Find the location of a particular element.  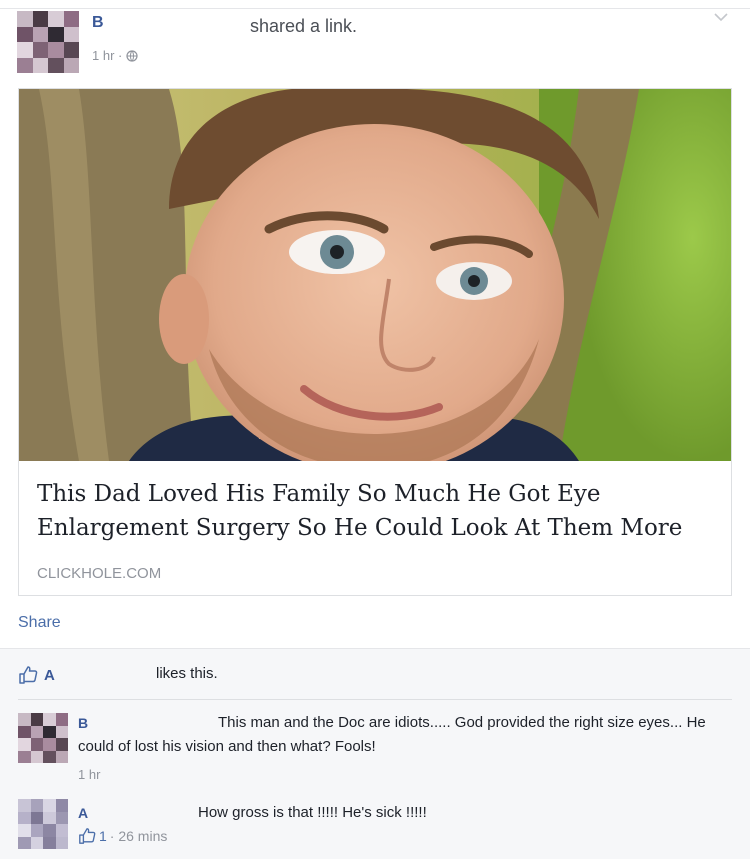

post-timestamp: 1 hr · is located at coordinates (115, 55).